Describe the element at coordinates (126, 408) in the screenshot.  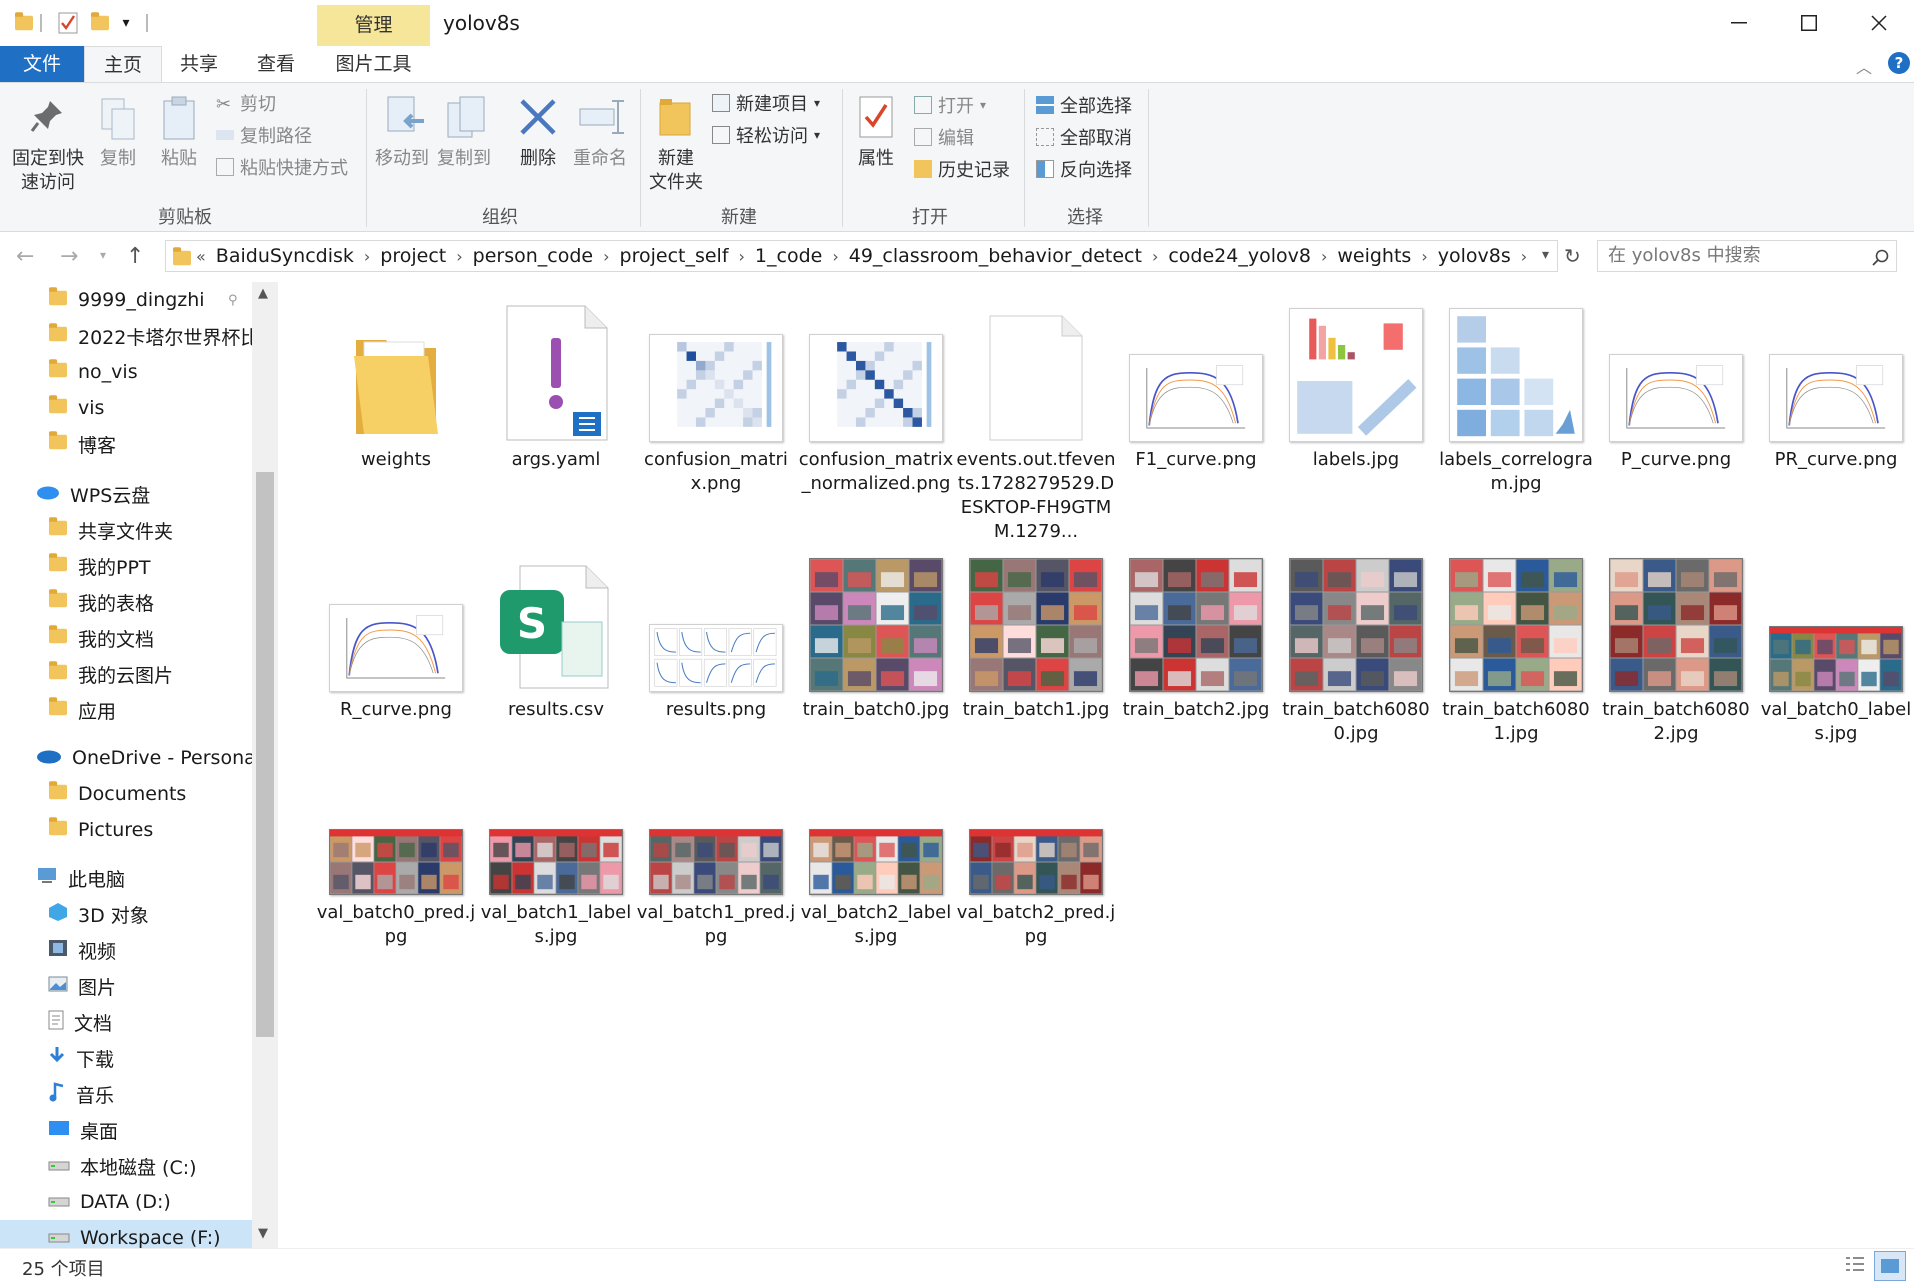
I see `sidebar-item-vis: vis` at that location.